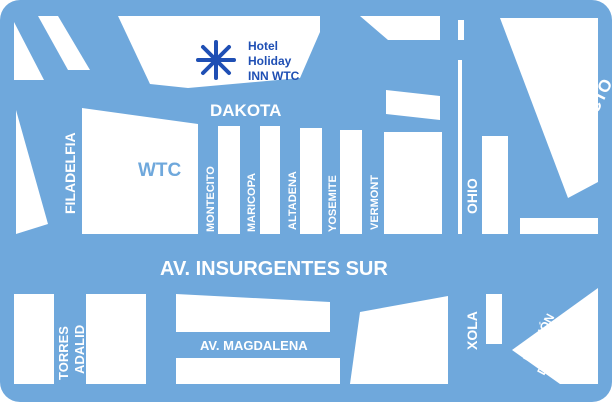  Describe the element at coordinates (160, 170) in the screenshot. I see `wtc-label: WTC` at that location.